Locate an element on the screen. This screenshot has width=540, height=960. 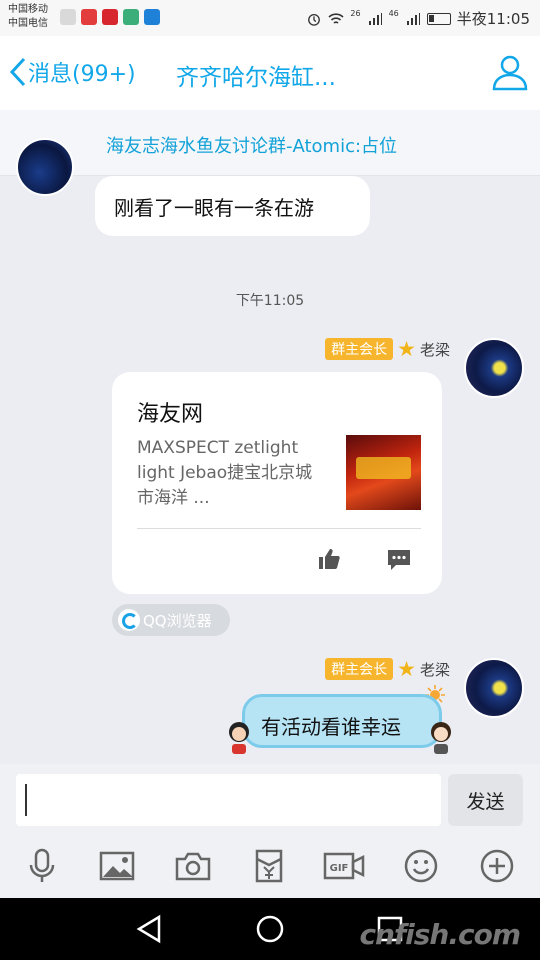
camera-icon is located at coordinates (193, 866).